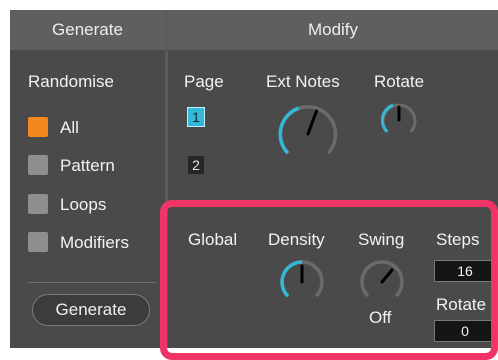 The width and height of the screenshot is (498, 360). What do you see at coordinates (296, 239) in the screenshot?
I see `density-label: Density` at bounding box center [296, 239].